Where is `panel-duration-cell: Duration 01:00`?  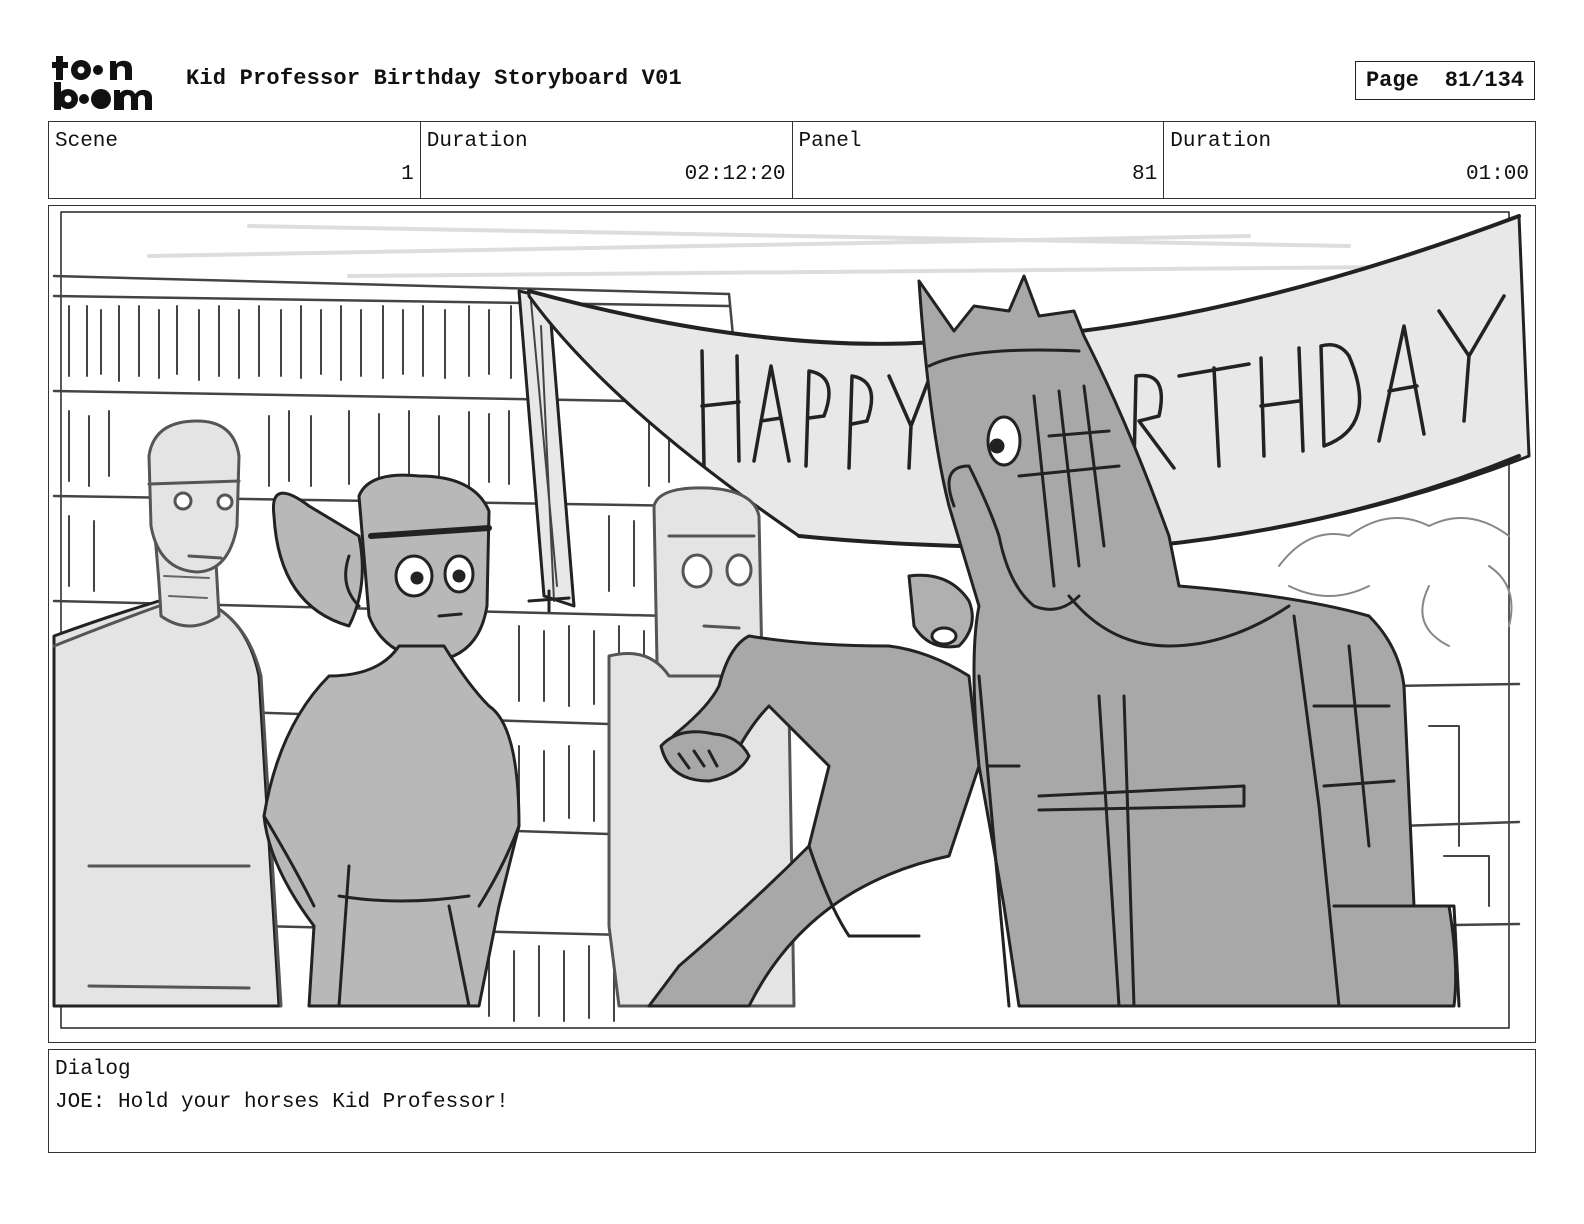
panel-duration-cell: Duration 01:00 is located at coordinates (1349, 160).